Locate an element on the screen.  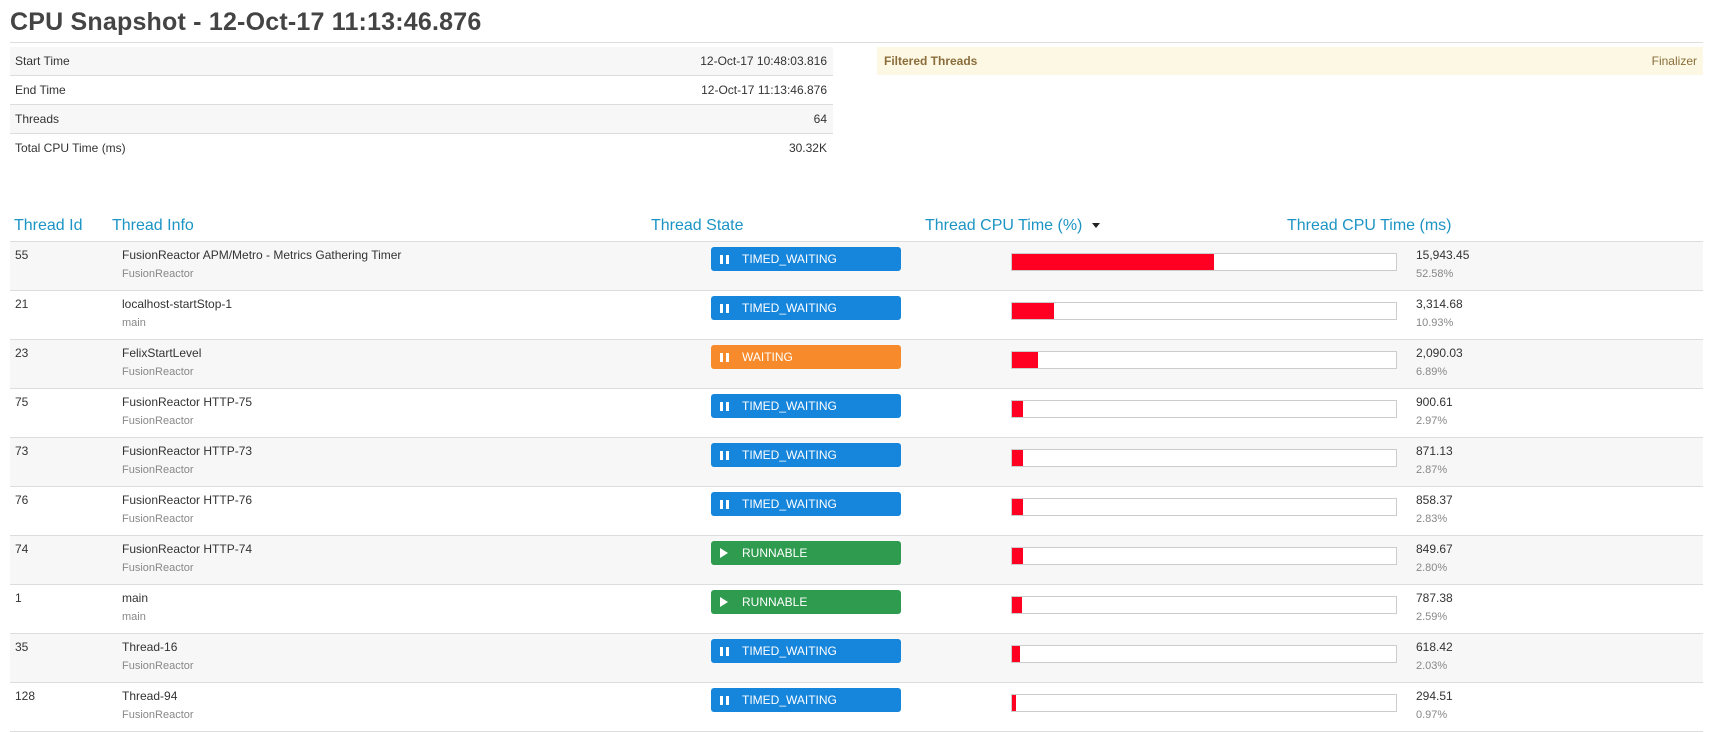
summary-value: 12-Oct-17 11:13:46.876 is located at coordinates (764, 90).